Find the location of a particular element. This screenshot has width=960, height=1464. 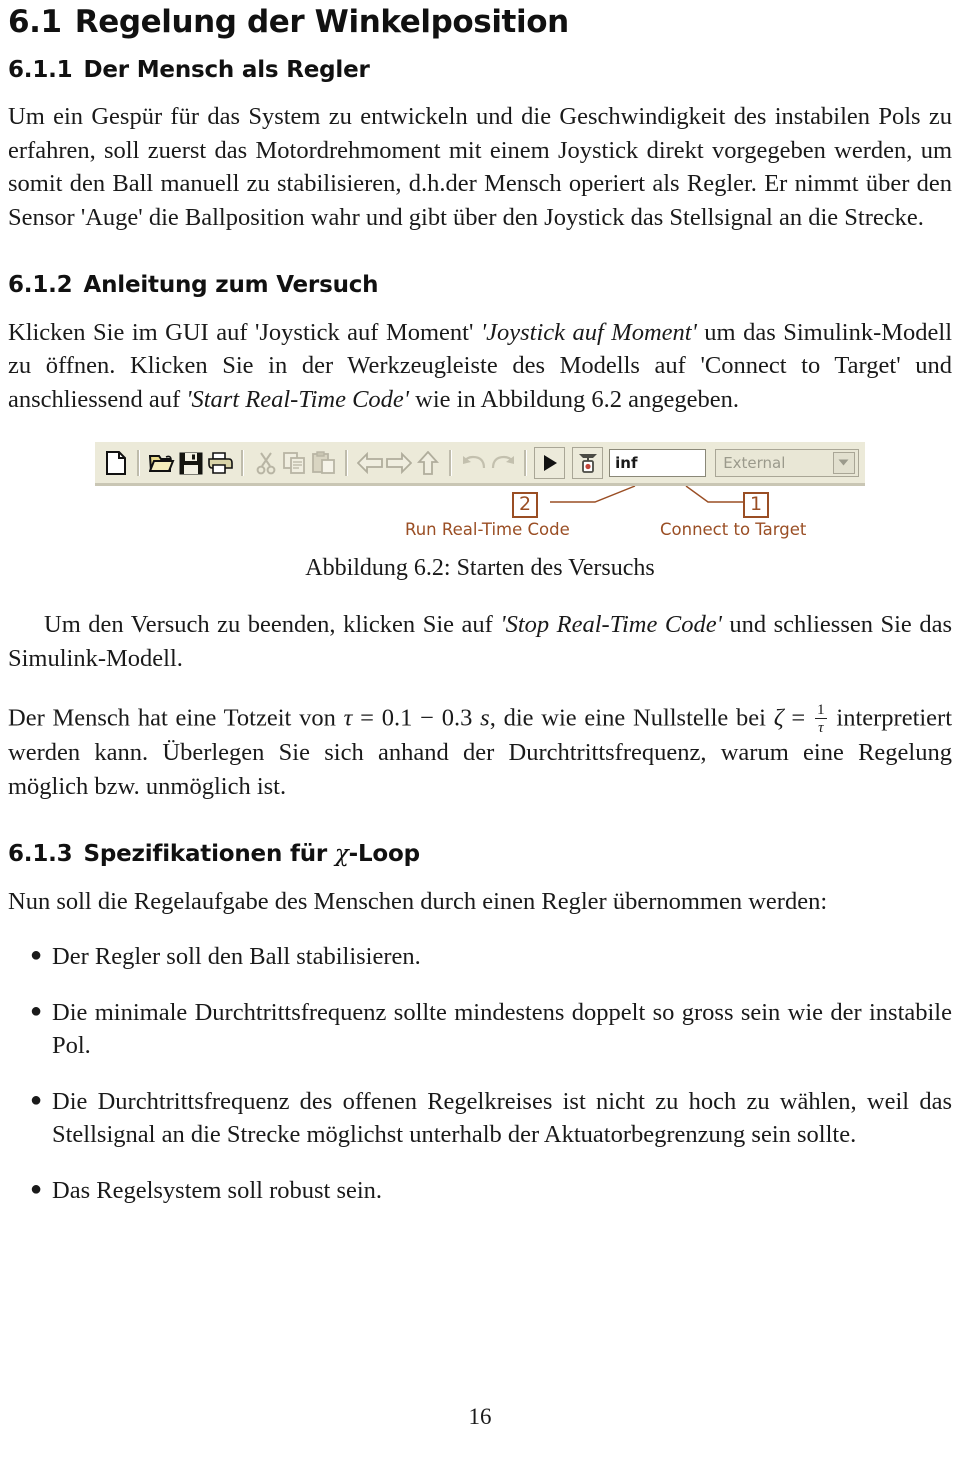

simulation-mode-select: External is located at coordinates (787, 462).